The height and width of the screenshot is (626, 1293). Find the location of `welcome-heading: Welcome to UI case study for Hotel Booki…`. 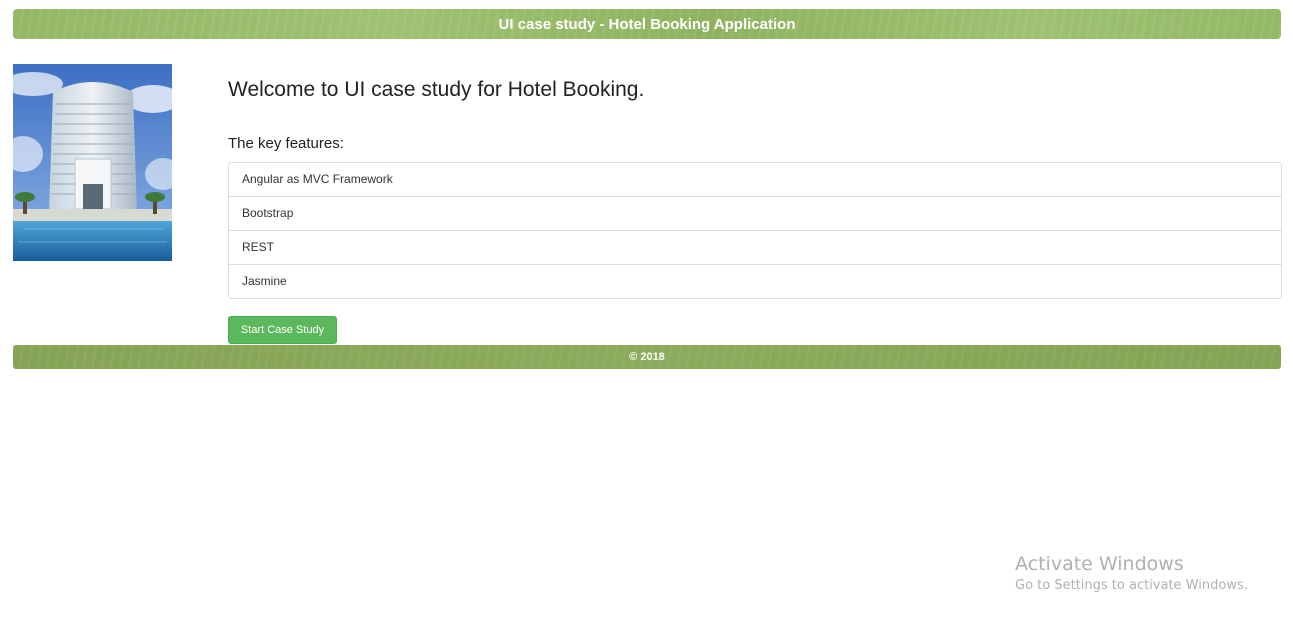

welcome-heading: Welcome to UI case study for Hotel Booki… is located at coordinates (436, 89).